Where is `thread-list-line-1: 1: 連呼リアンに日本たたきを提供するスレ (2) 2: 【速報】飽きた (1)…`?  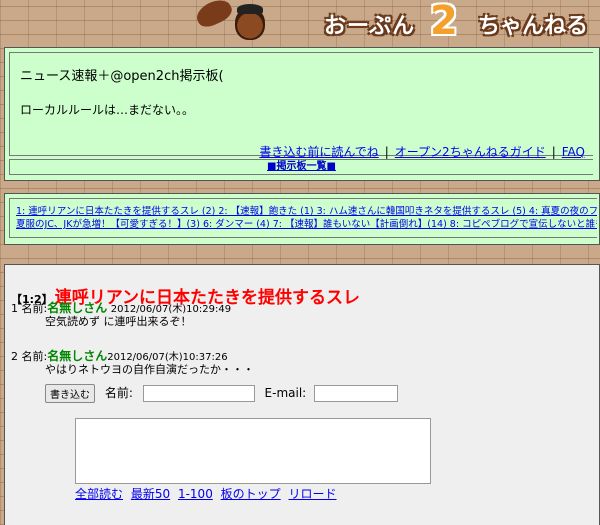
thread-list-line-1: 1: 連呼リアンに日本たたきを提供するスレ (2) 2: 【速報】飽きた (1)… is located at coordinates (306, 211).